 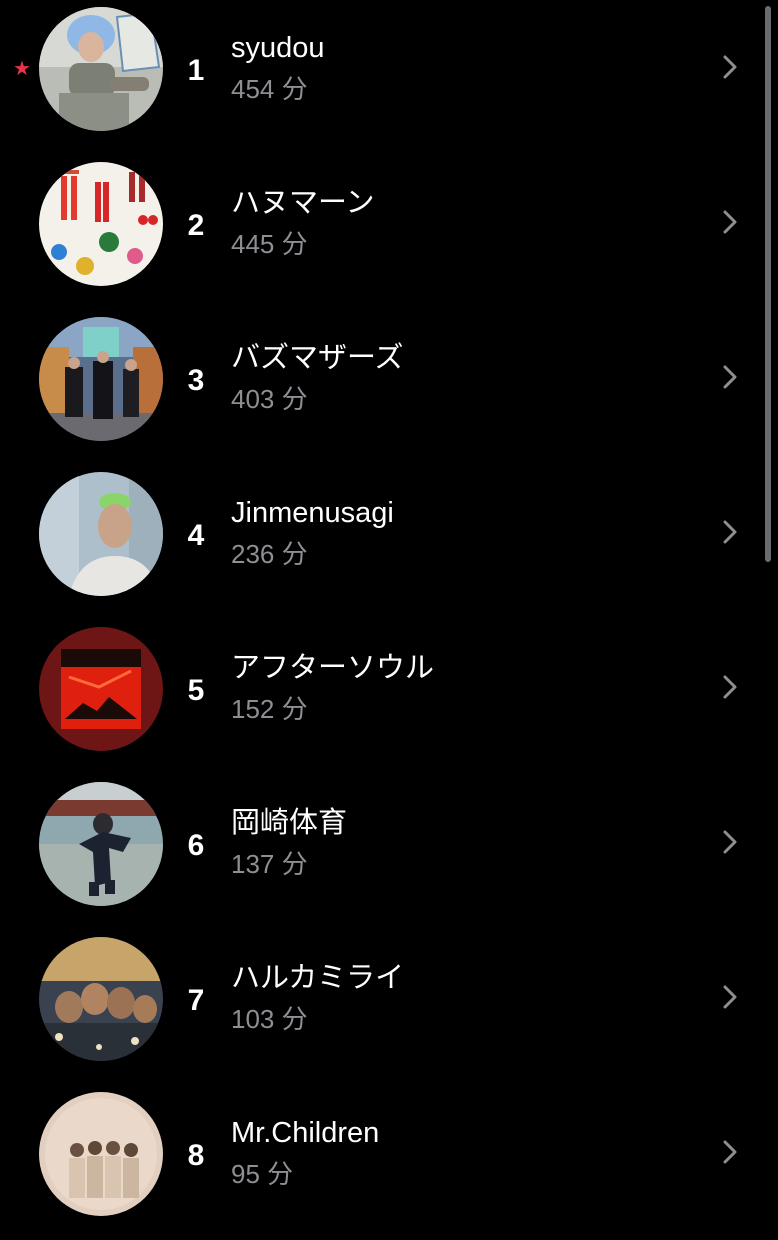 What do you see at coordinates (269, 399) in the screenshot?
I see `listening-minutes: 403 分` at bounding box center [269, 399].